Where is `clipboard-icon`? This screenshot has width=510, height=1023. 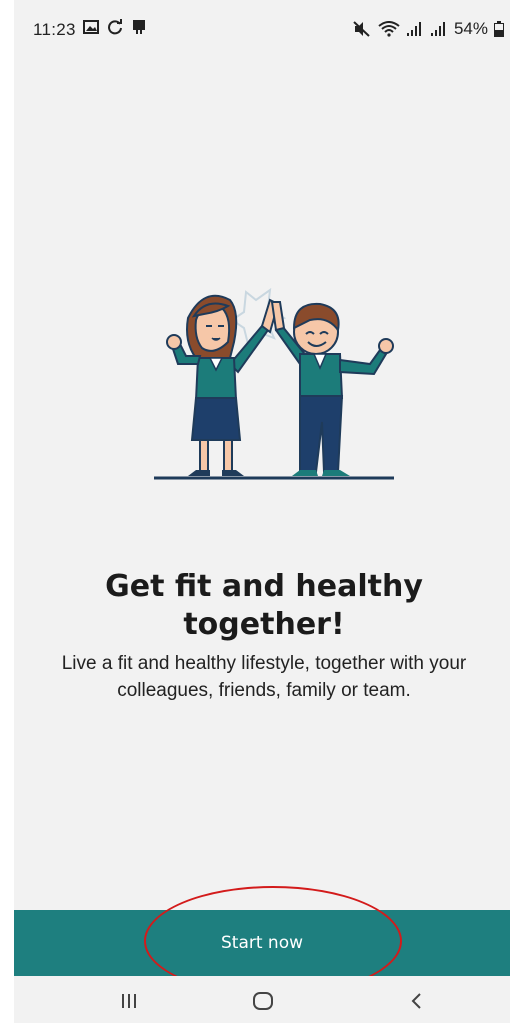 clipboard-icon is located at coordinates (139, 27).